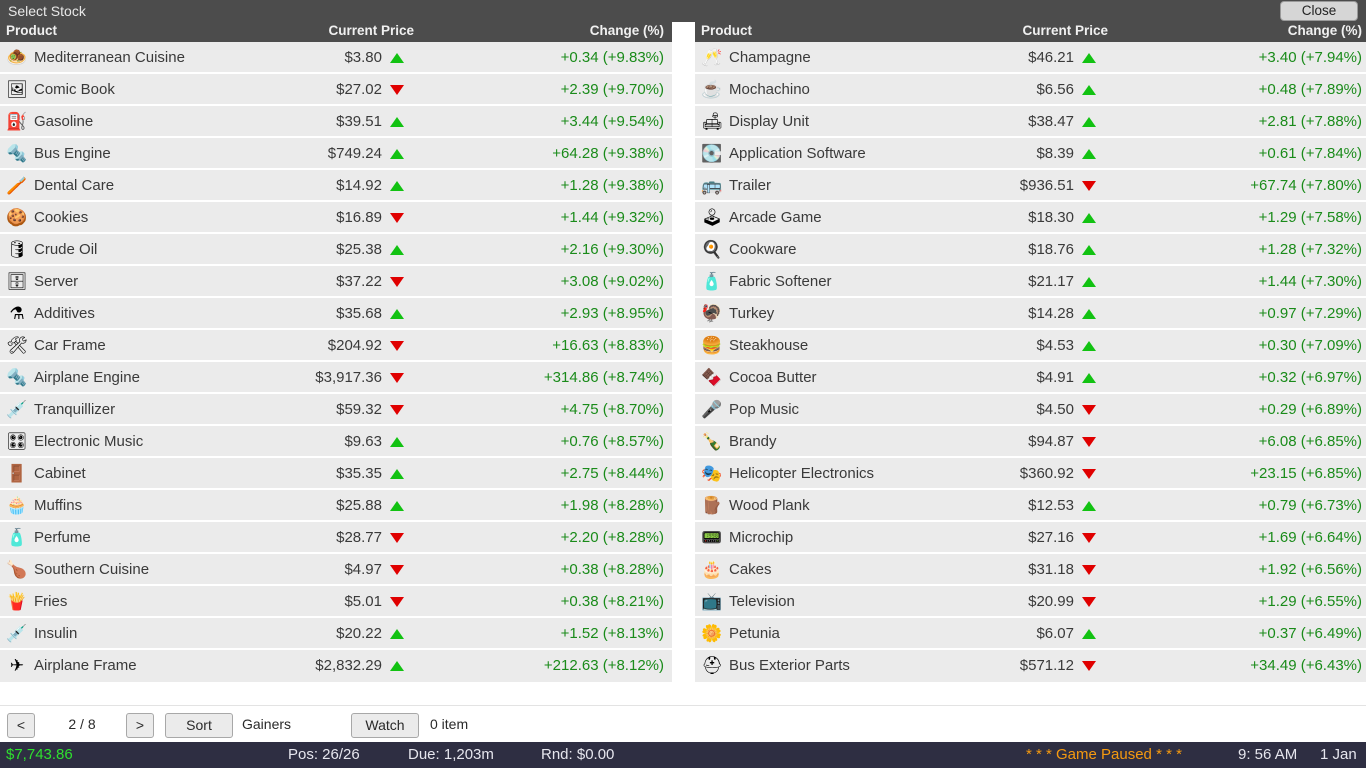 This screenshot has width=1366, height=768. Describe the element at coordinates (58, 505) in the screenshot. I see `stock-name: Muffins` at that location.